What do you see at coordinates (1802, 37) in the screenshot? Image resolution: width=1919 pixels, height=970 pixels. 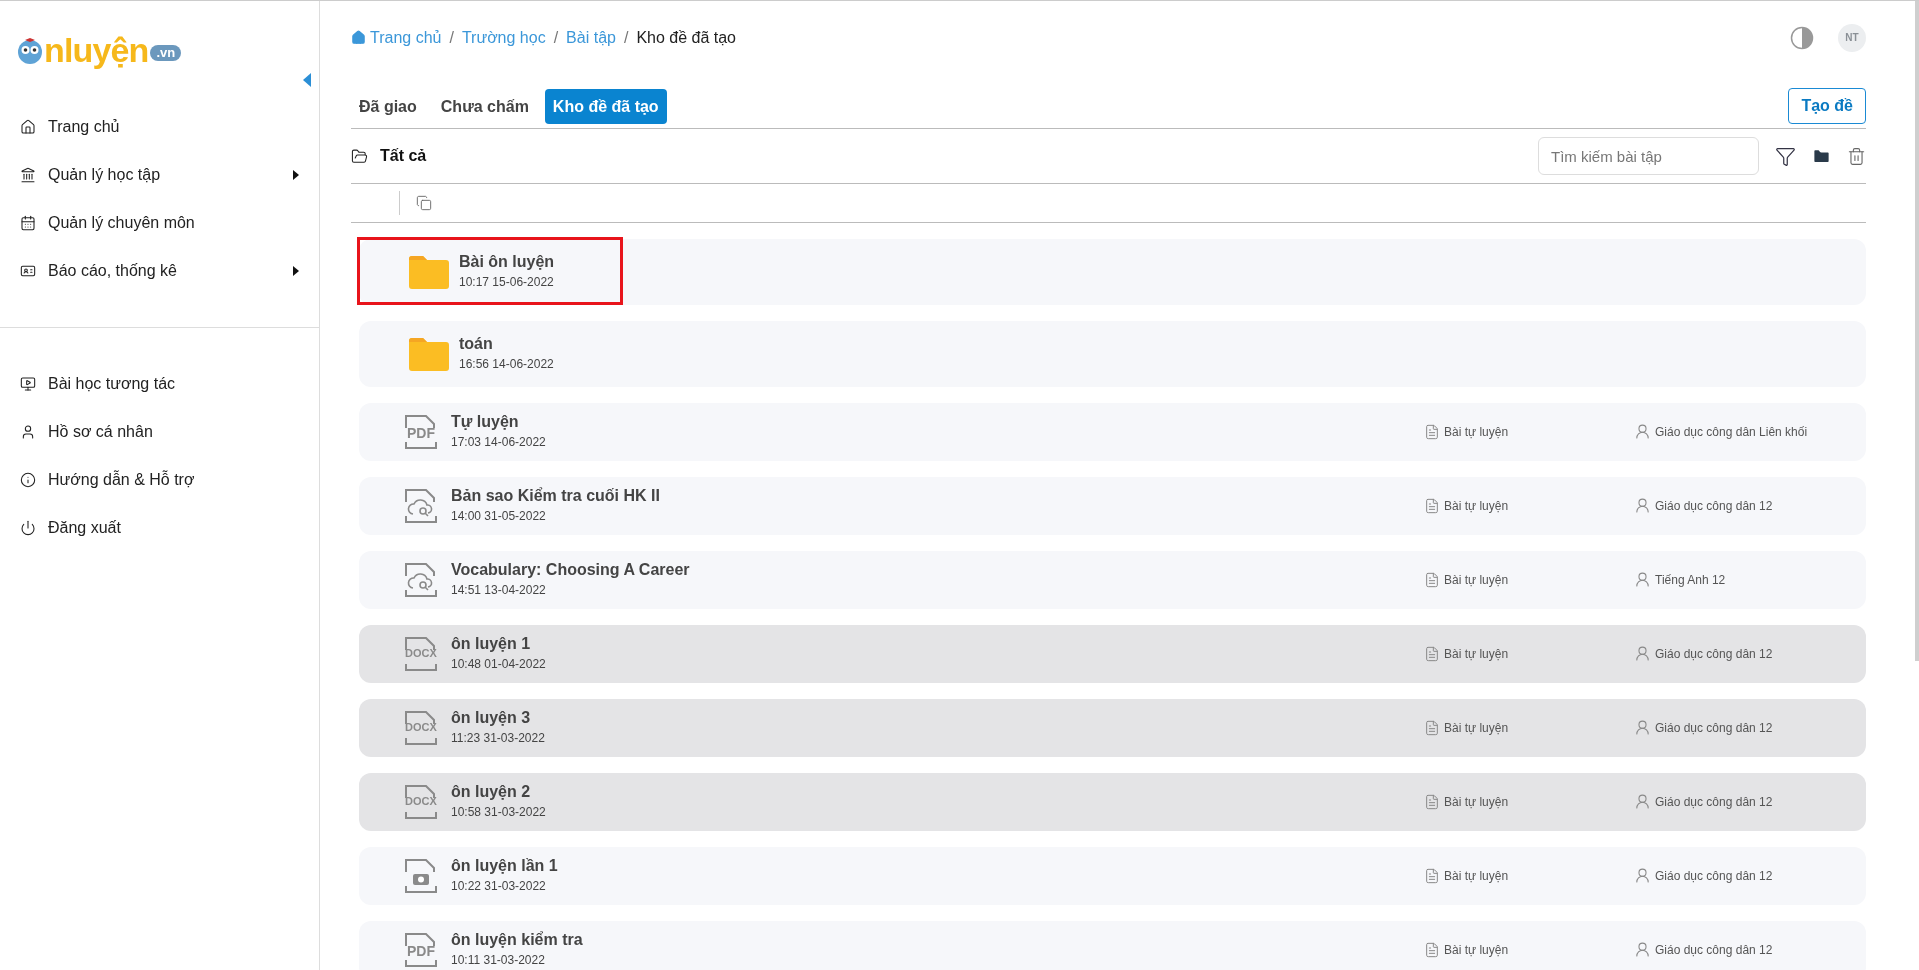 I see `contrast-icon` at bounding box center [1802, 37].